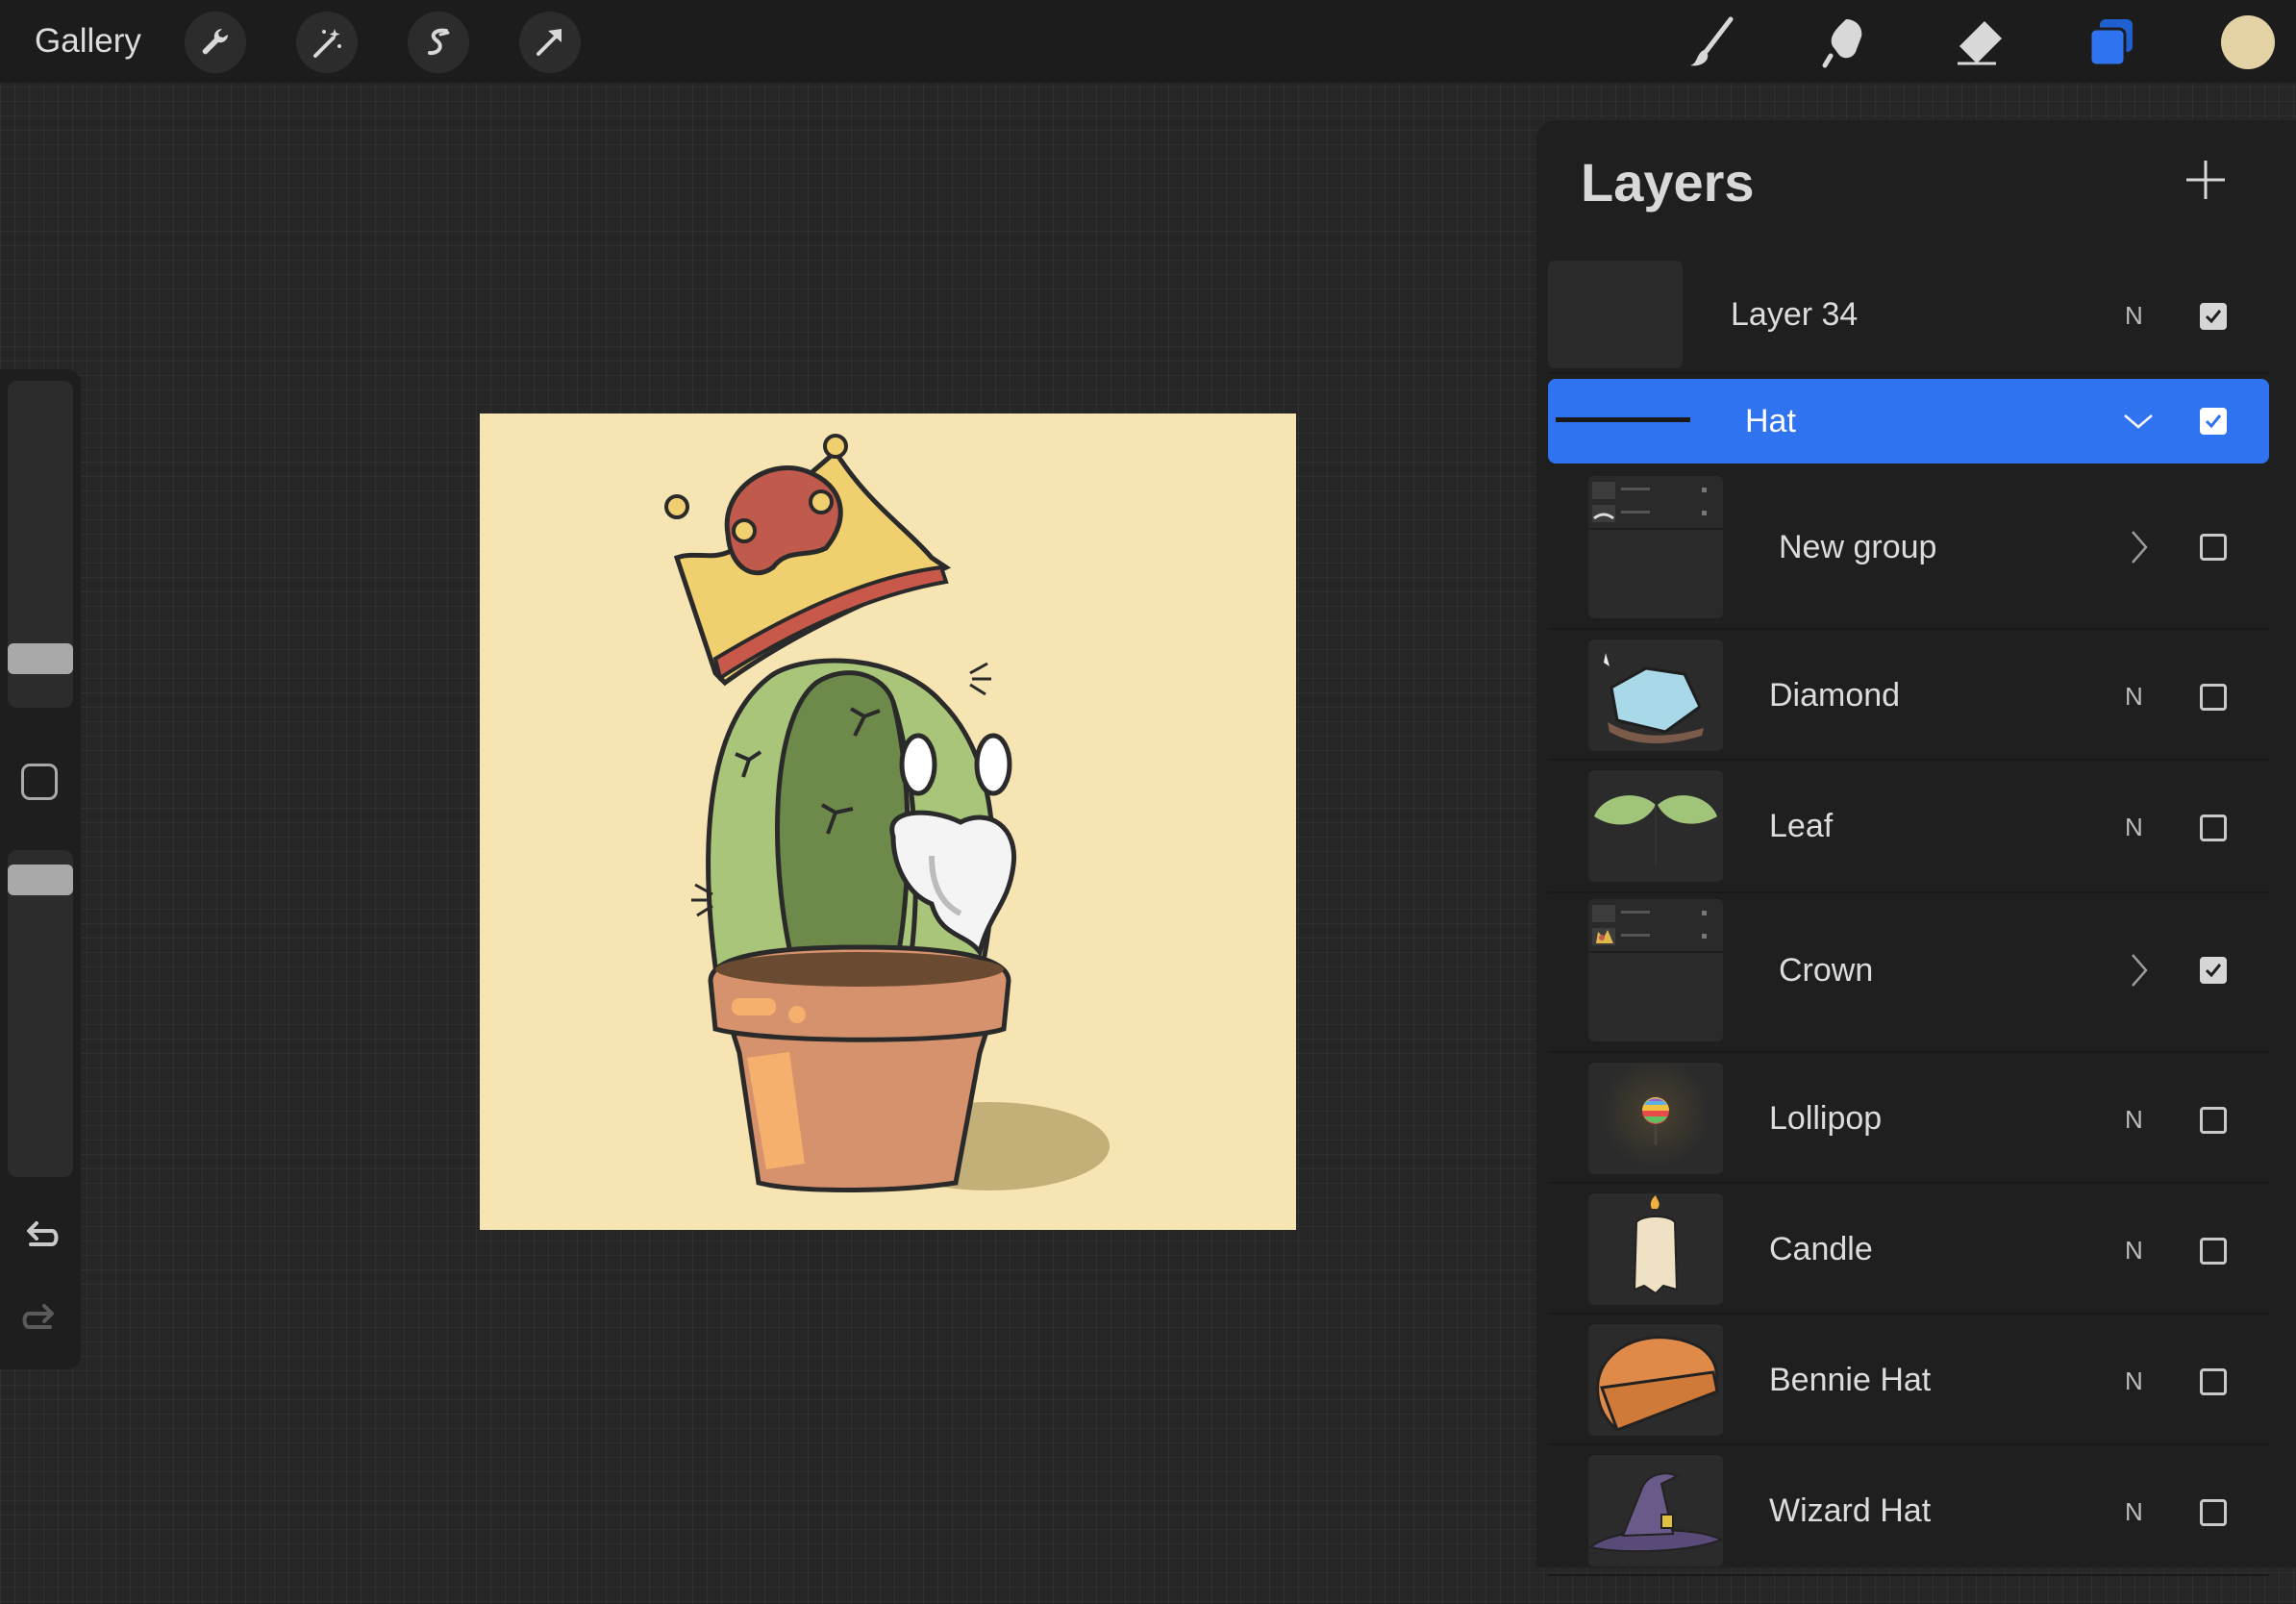  What do you see at coordinates (1826, 1118) in the screenshot?
I see `layer-name: Lollipop` at bounding box center [1826, 1118].